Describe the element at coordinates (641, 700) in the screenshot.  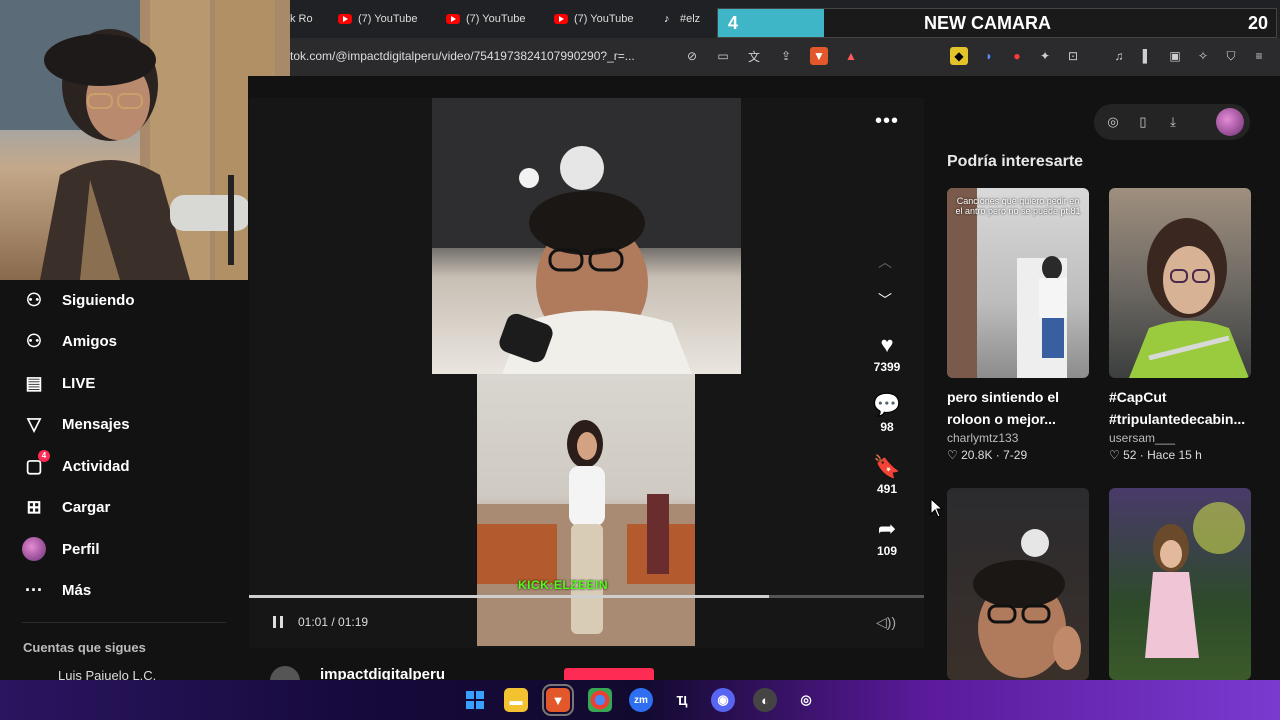
I see `zoom-icon: zm` at that location.